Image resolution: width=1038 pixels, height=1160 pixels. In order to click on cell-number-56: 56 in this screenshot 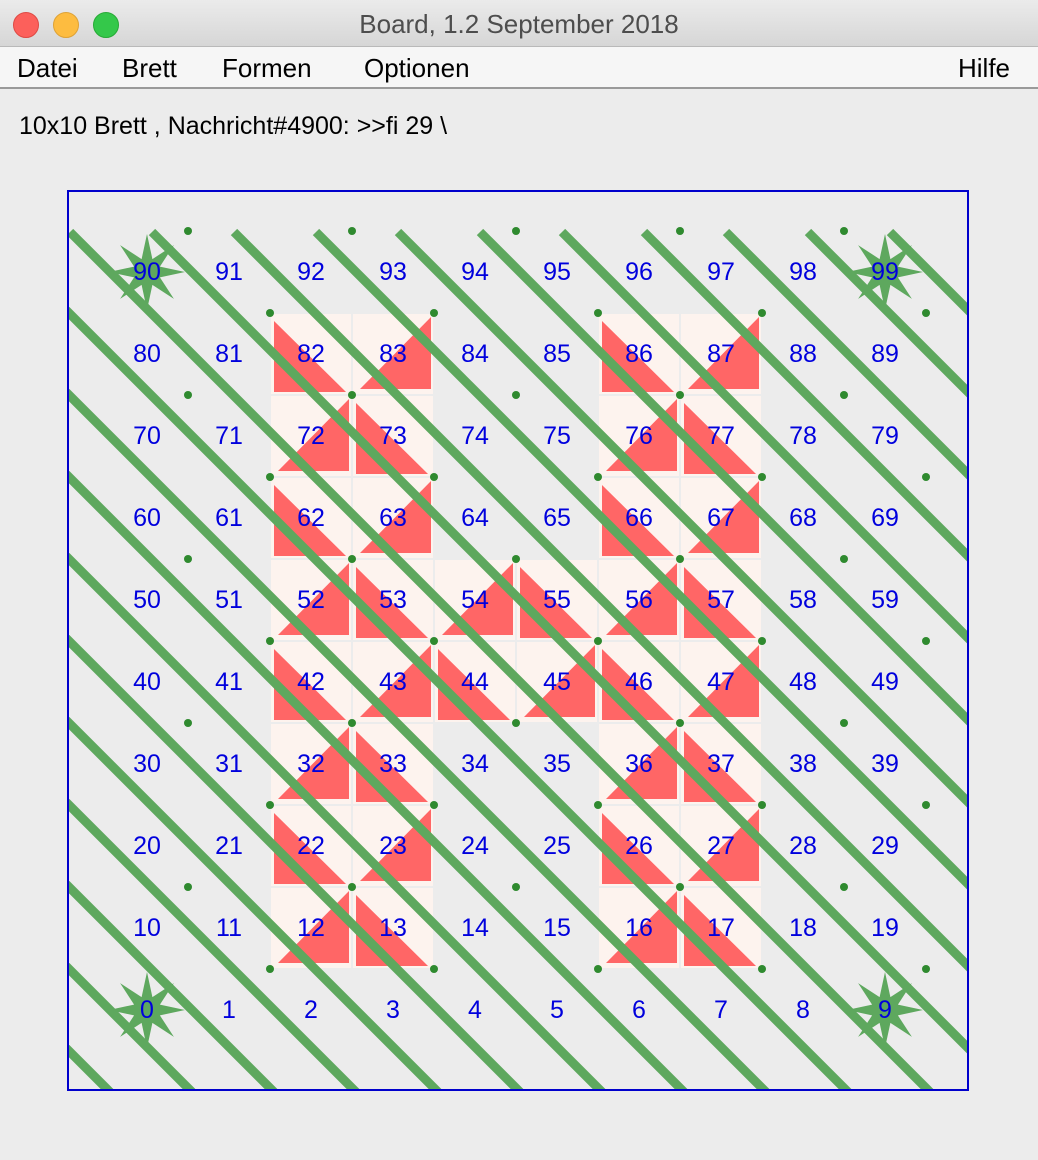, I will do `click(639, 600)`.